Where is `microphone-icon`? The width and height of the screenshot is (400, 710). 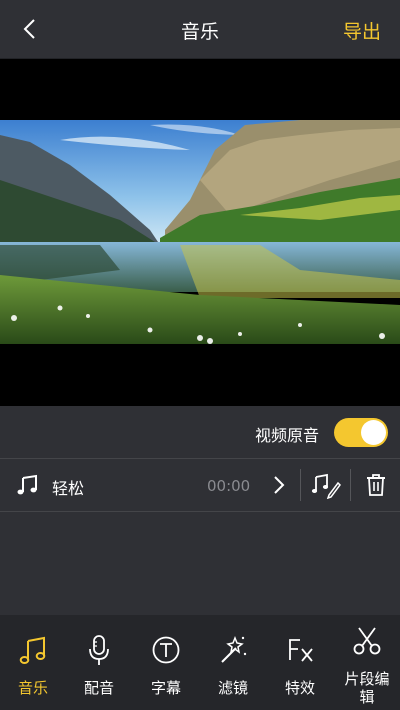
microphone-icon is located at coordinates (99, 650).